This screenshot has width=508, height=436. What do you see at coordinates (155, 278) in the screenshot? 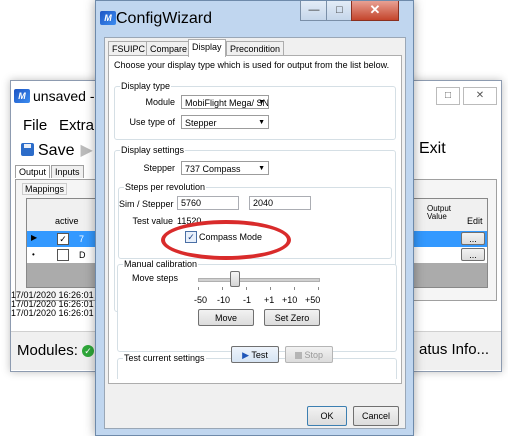
I see `move-steps-label: Move steps` at bounding box center [155, 278].